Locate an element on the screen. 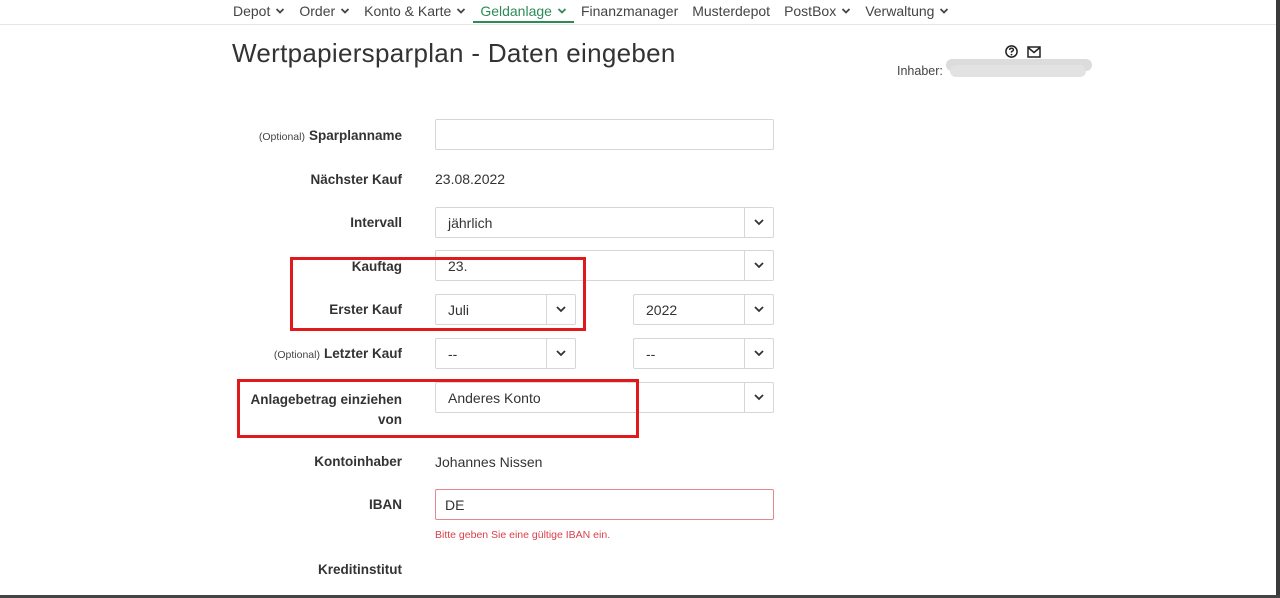  naechster-kauf-label: Nächster Kauf is located at coordinates (356, 179).